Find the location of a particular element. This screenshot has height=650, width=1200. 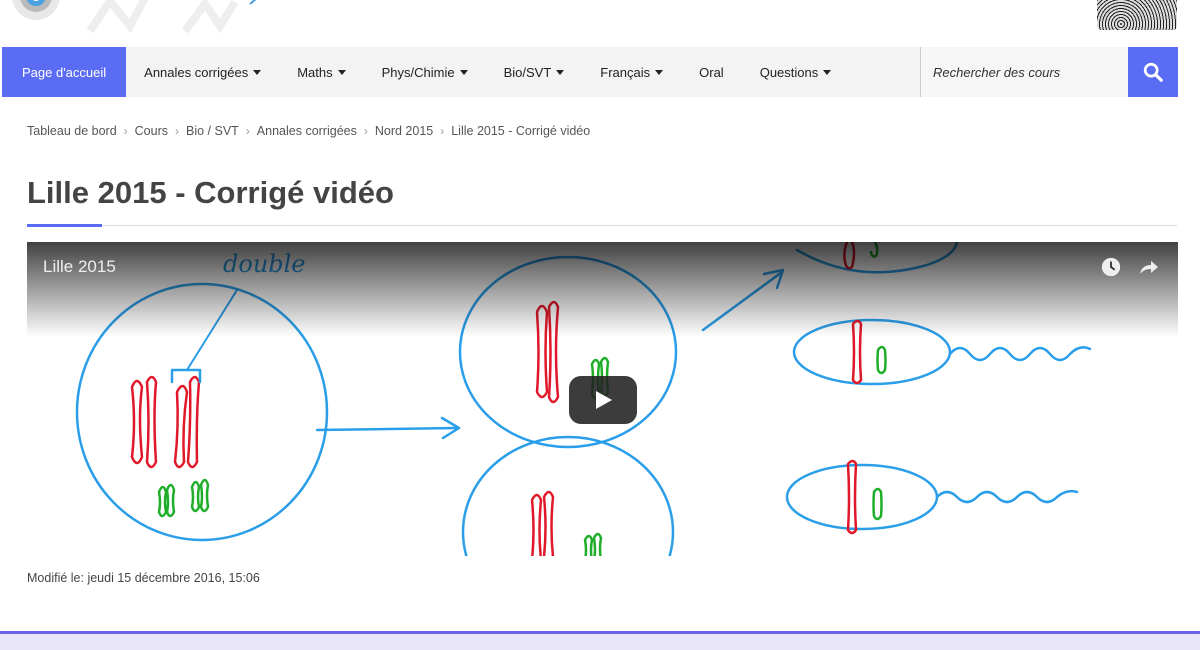

share-arrow-icon is located at coordinates (1148, 267).